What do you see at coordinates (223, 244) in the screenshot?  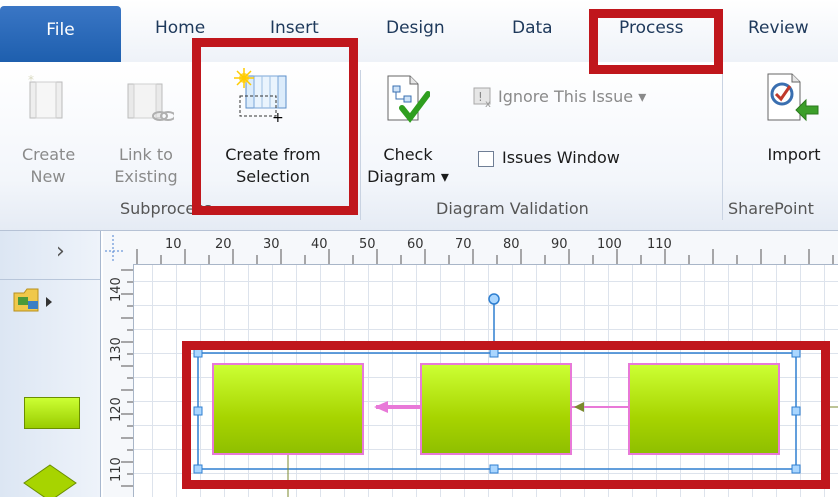 I see `ruler-tick: 20` at bounding box center [223, 244].